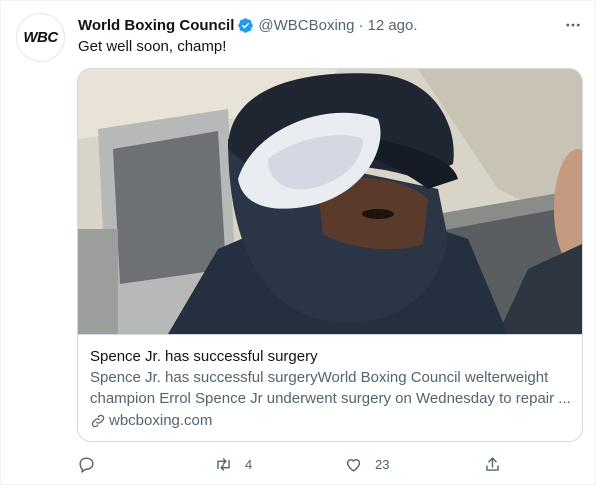 This screenshot has width=596, height=485. I want to click on card-domain-text: wbcboxing.com, so click(161, 420).